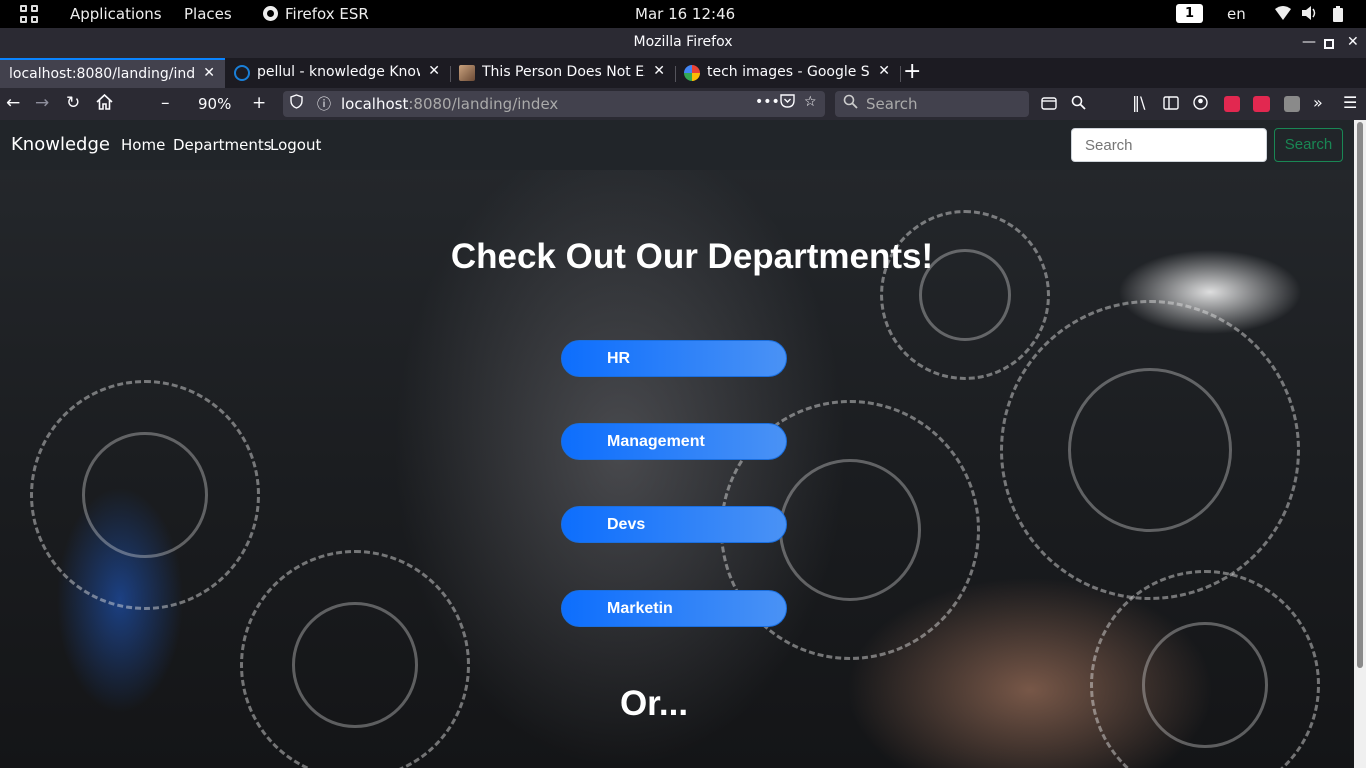  I want to click on department-devs-button: Devs, so click(674, 524).